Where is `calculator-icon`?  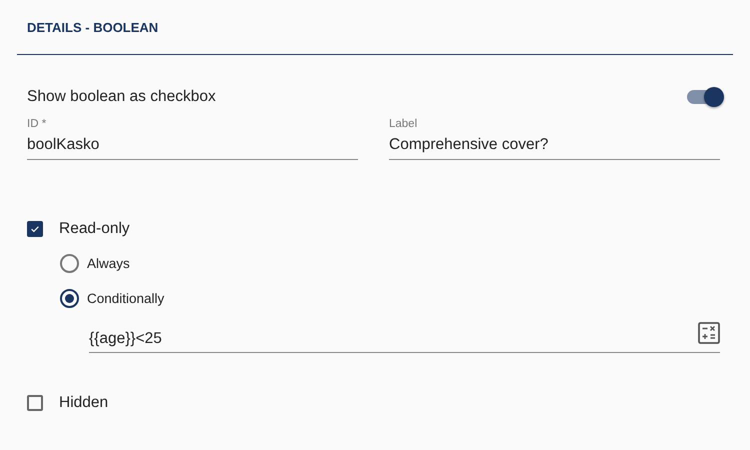 calculator-icon is located at coordinates (709, 333).